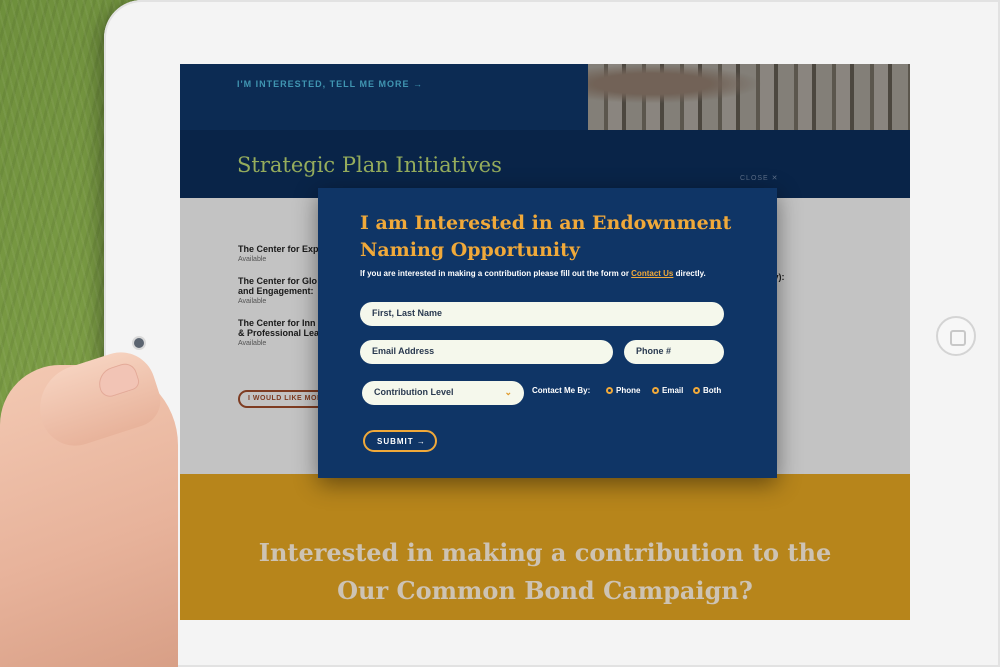 The image size is (1000, 667). I want to click on name-input: First, Last Name, so click(542, 314).